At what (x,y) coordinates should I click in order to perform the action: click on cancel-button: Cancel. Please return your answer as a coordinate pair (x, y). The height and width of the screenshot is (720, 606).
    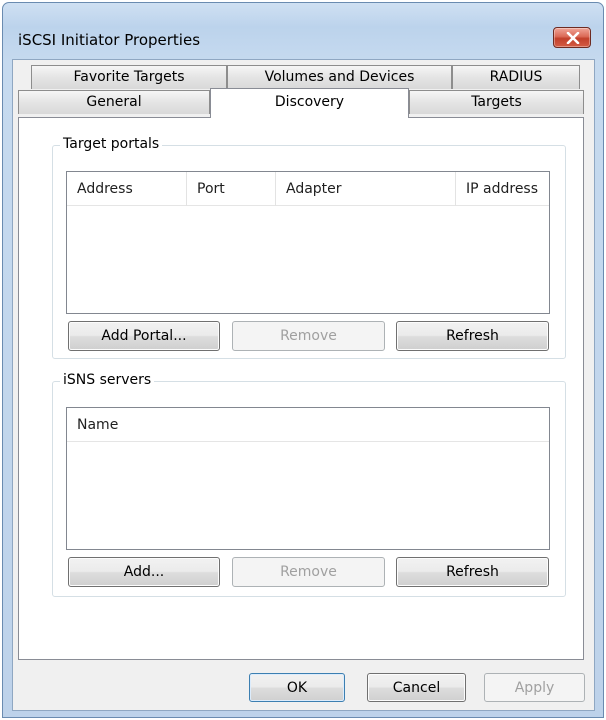
    Looking at the image, I should click on (416, 687).